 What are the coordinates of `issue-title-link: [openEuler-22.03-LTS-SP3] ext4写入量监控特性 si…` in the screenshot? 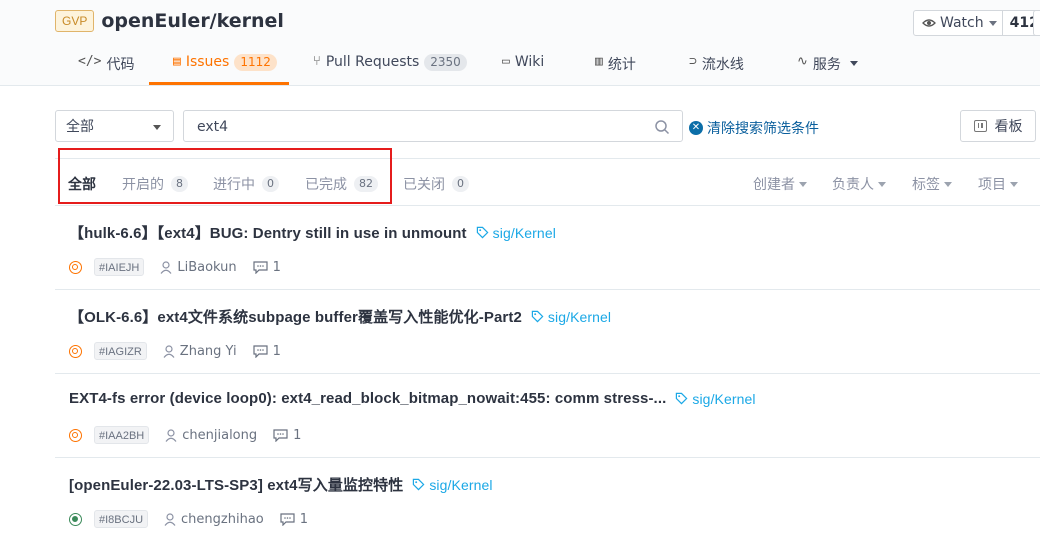 It's located at (281, 484).